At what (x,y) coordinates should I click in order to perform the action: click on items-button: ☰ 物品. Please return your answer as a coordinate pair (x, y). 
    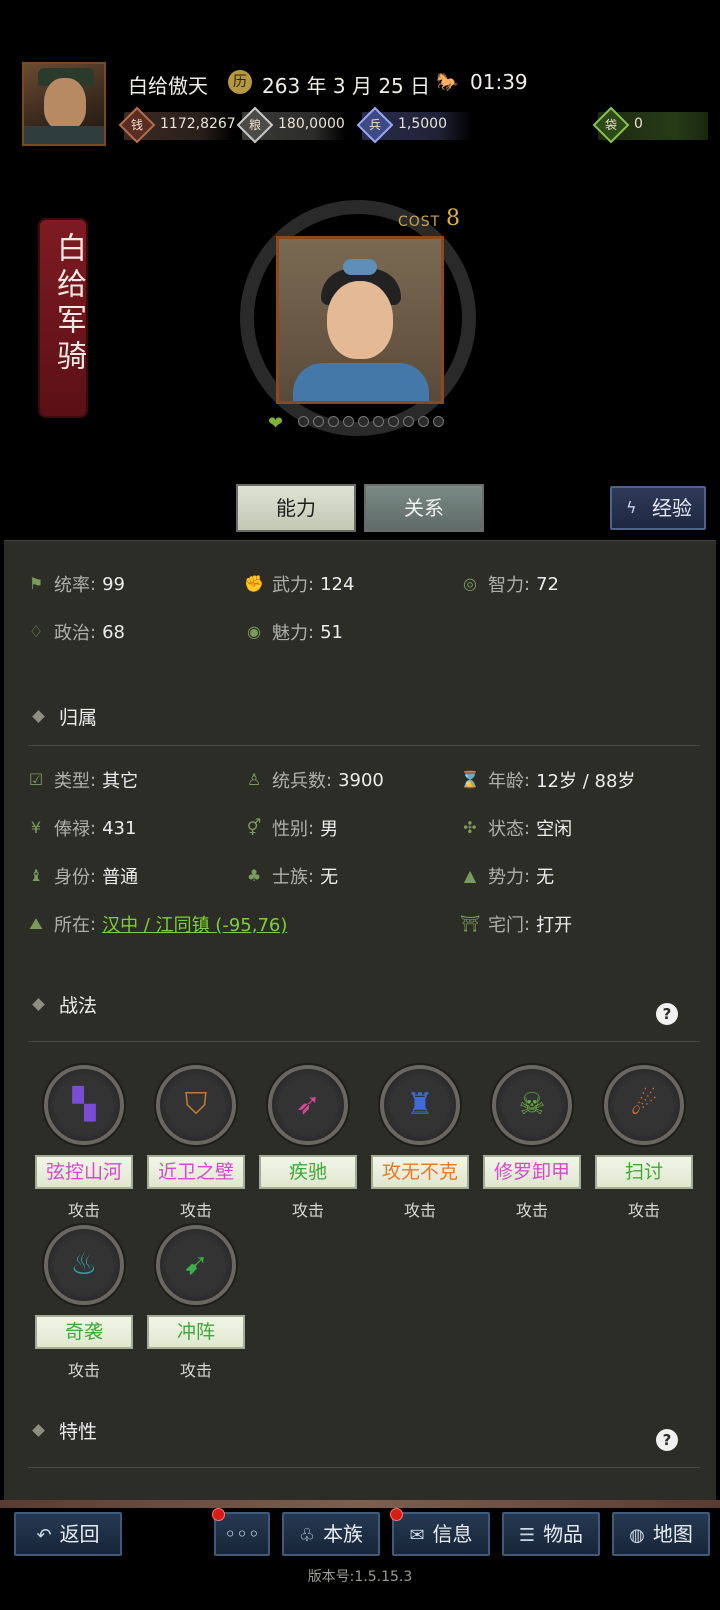
    Looking at the image, I should click on (551, 1534).